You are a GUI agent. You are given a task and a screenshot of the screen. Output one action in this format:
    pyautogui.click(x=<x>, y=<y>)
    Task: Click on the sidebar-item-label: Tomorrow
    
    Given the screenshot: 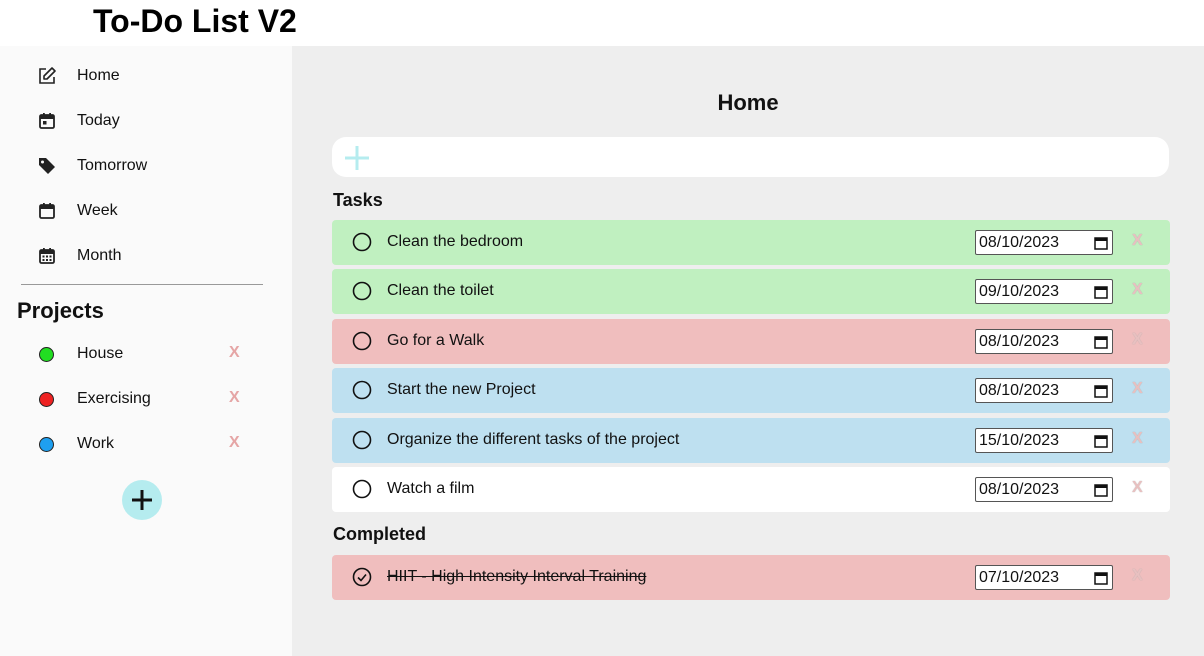 What is the action you would take?
    pyautogui.click(x=112, y=165)
    